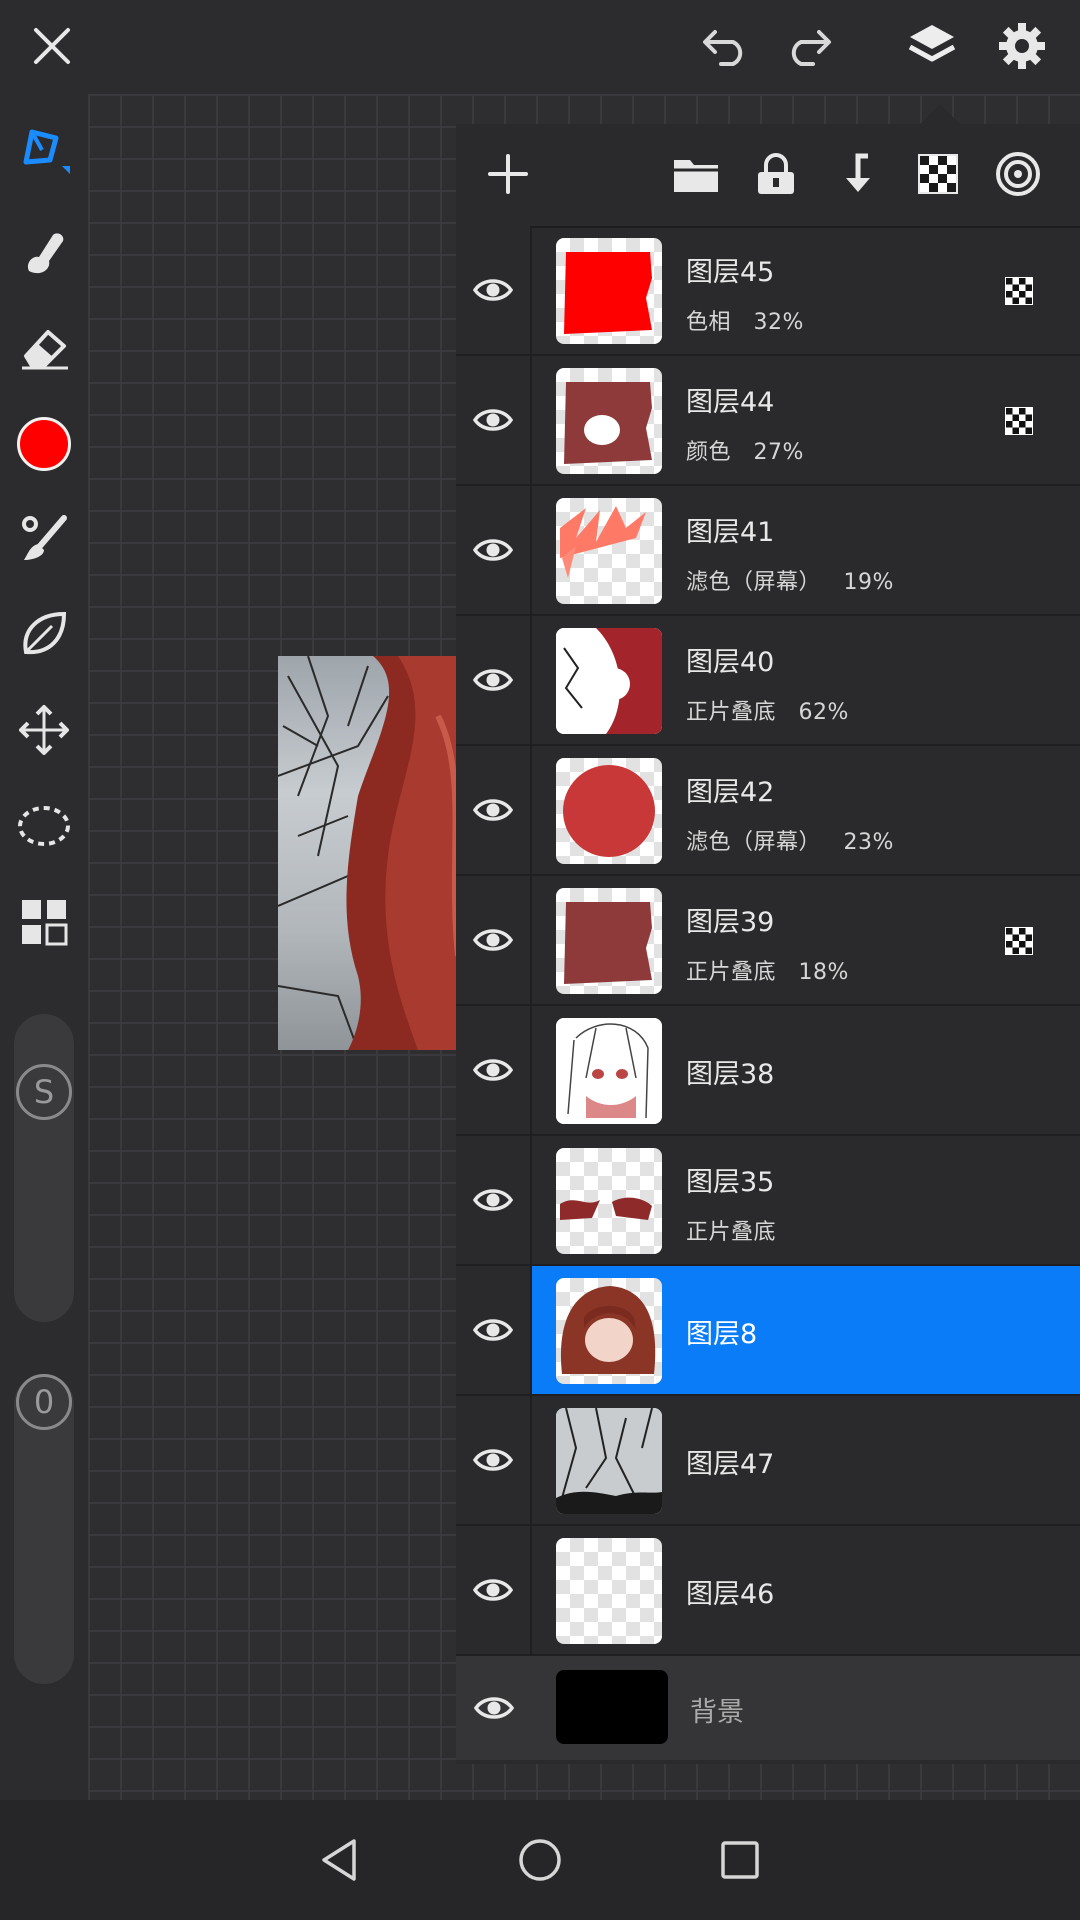 This screenshot has width=1080, height=1920. Describe the element at coordinates (44, 1402) in the screenshot. I see `opacity-slider-knob: 0` at that location.